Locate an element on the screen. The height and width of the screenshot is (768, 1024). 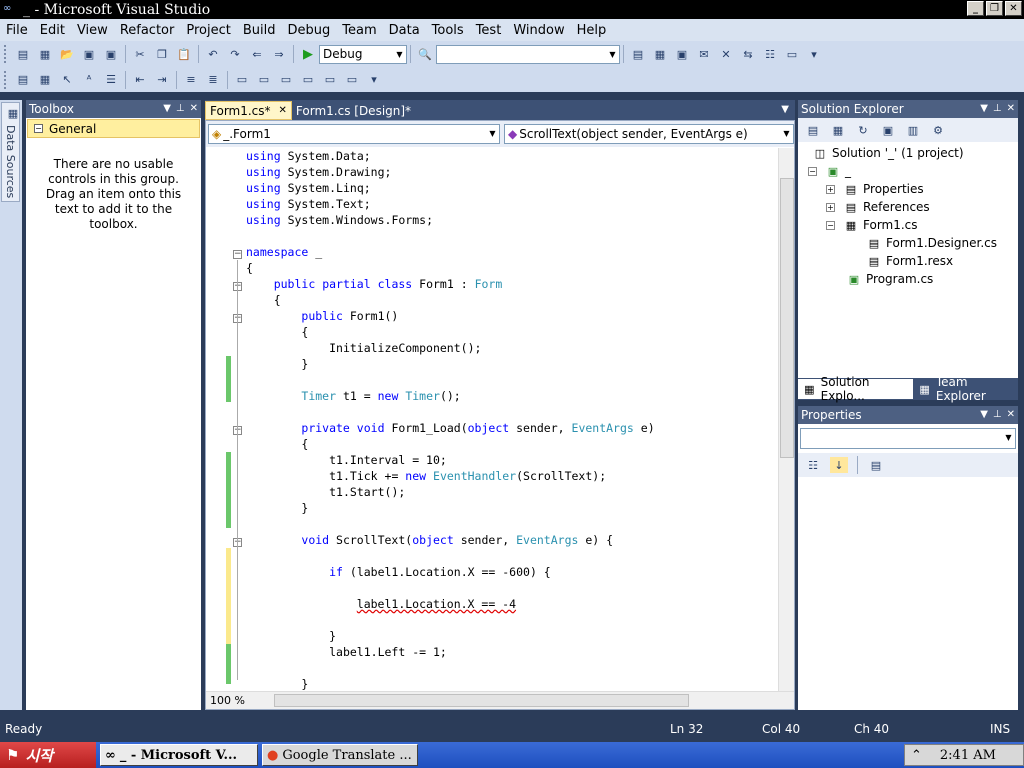
redo-icon: ↷ is located at coordinates (235, 54).